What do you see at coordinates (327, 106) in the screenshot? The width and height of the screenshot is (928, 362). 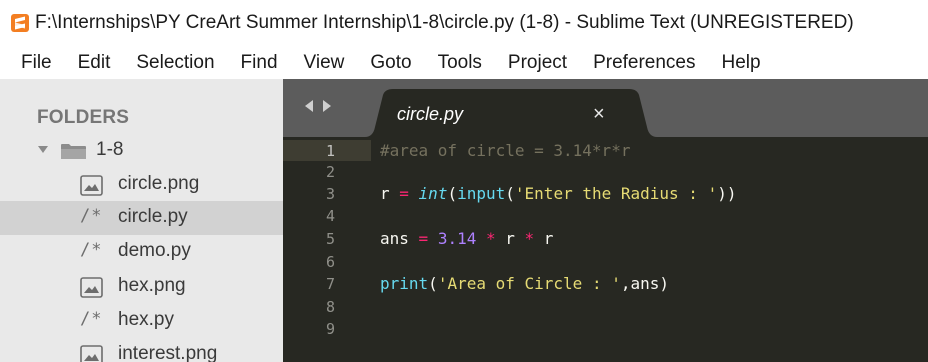 I see `tab-scroll-right-icon` at bounding box center [327, 106].